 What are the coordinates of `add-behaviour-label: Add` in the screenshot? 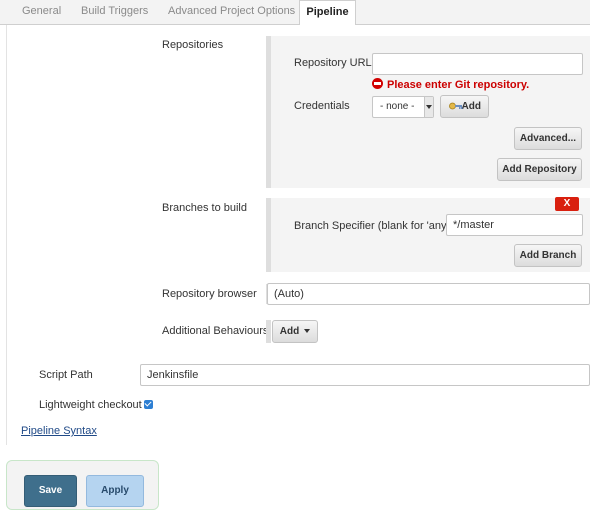 It's located at (289, 331).